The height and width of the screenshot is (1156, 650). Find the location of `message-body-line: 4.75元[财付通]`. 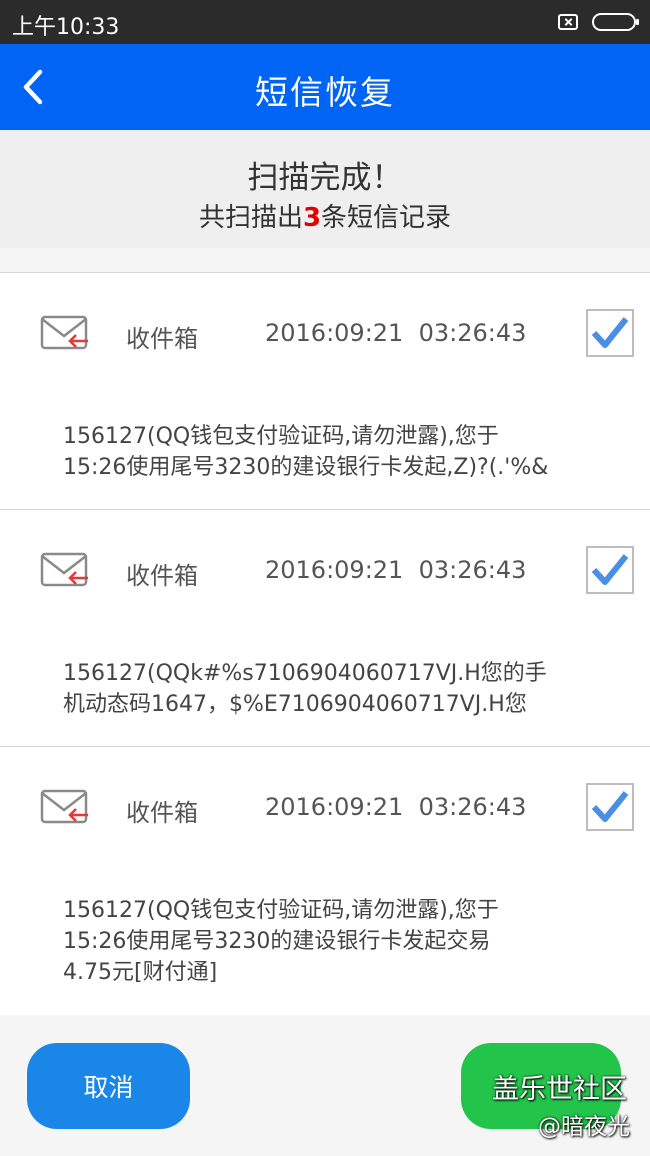

message-body-line: 4.75元[财付通] is located at coordinates (140, 972).